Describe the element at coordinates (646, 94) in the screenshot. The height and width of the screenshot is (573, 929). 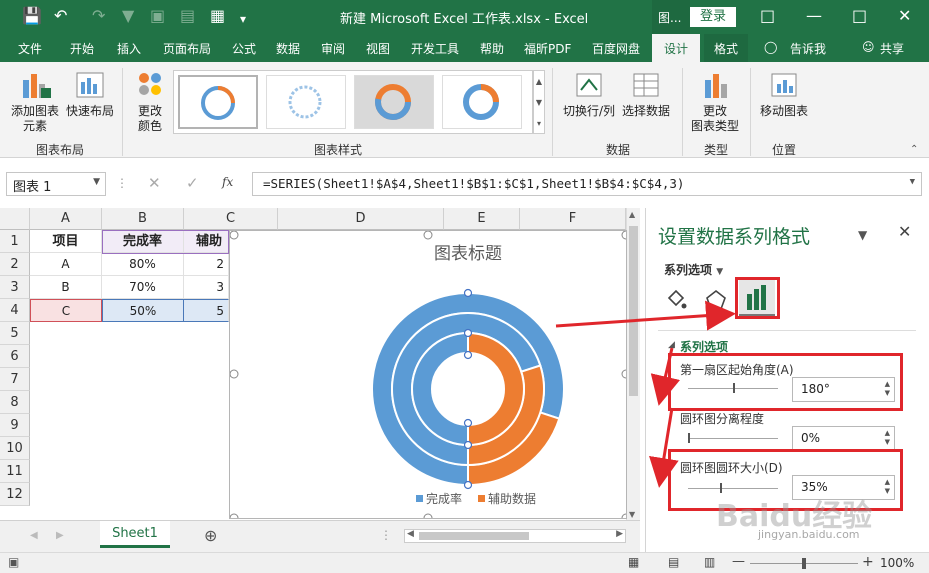
I see `select-data-button: 选择数据` at that location.